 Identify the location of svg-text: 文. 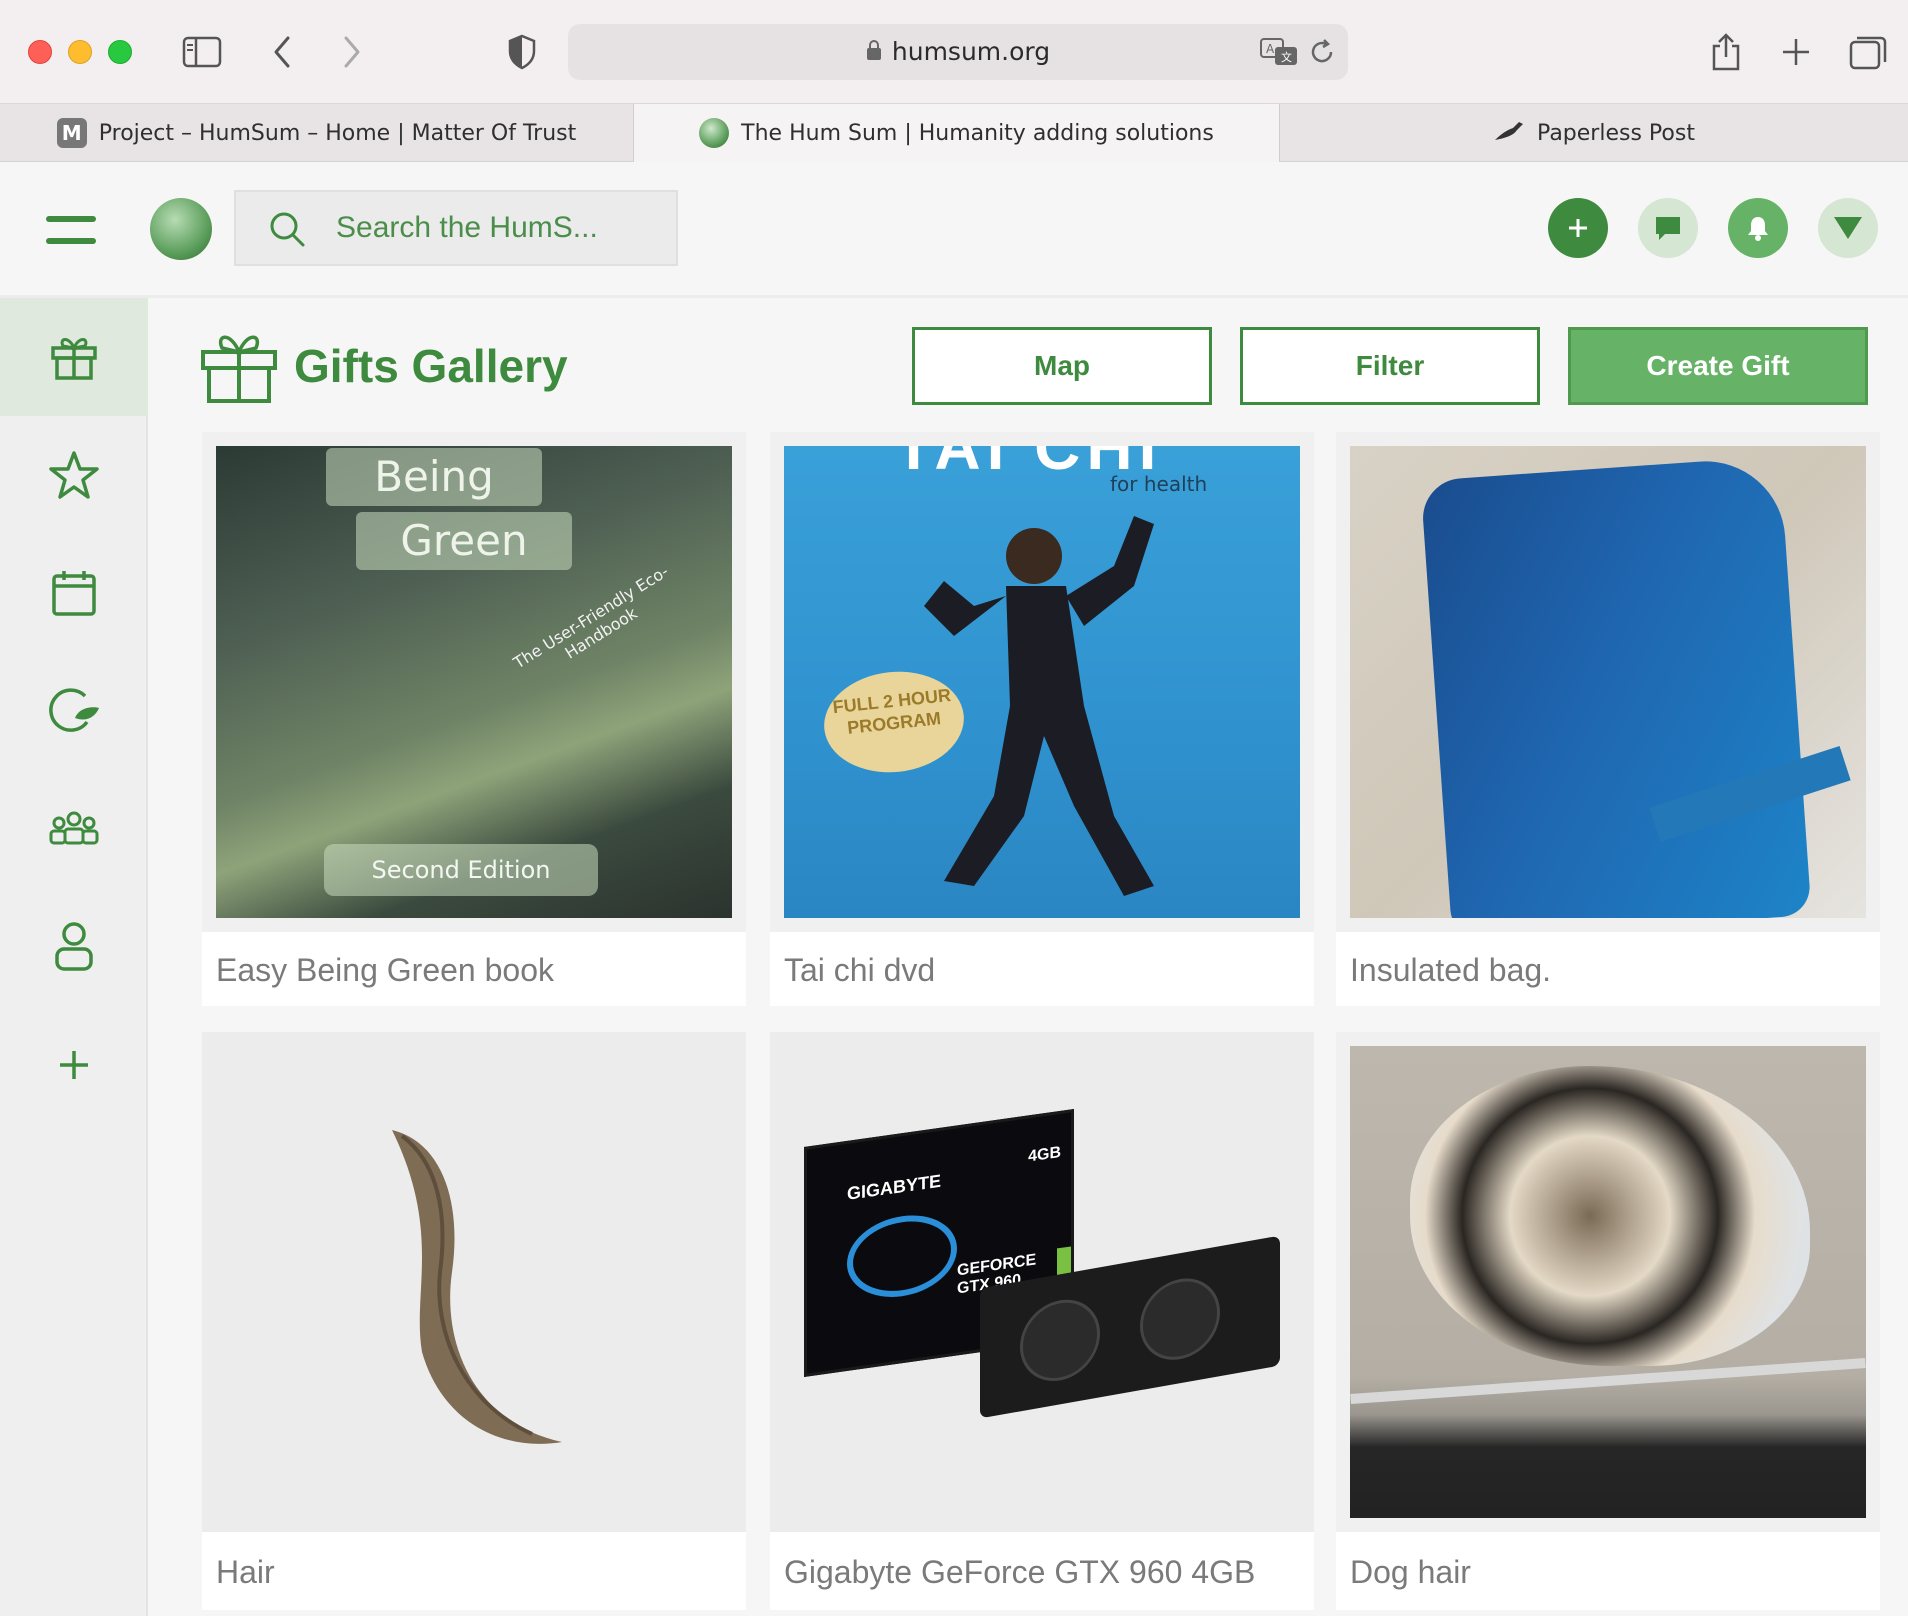
(1286, 57).